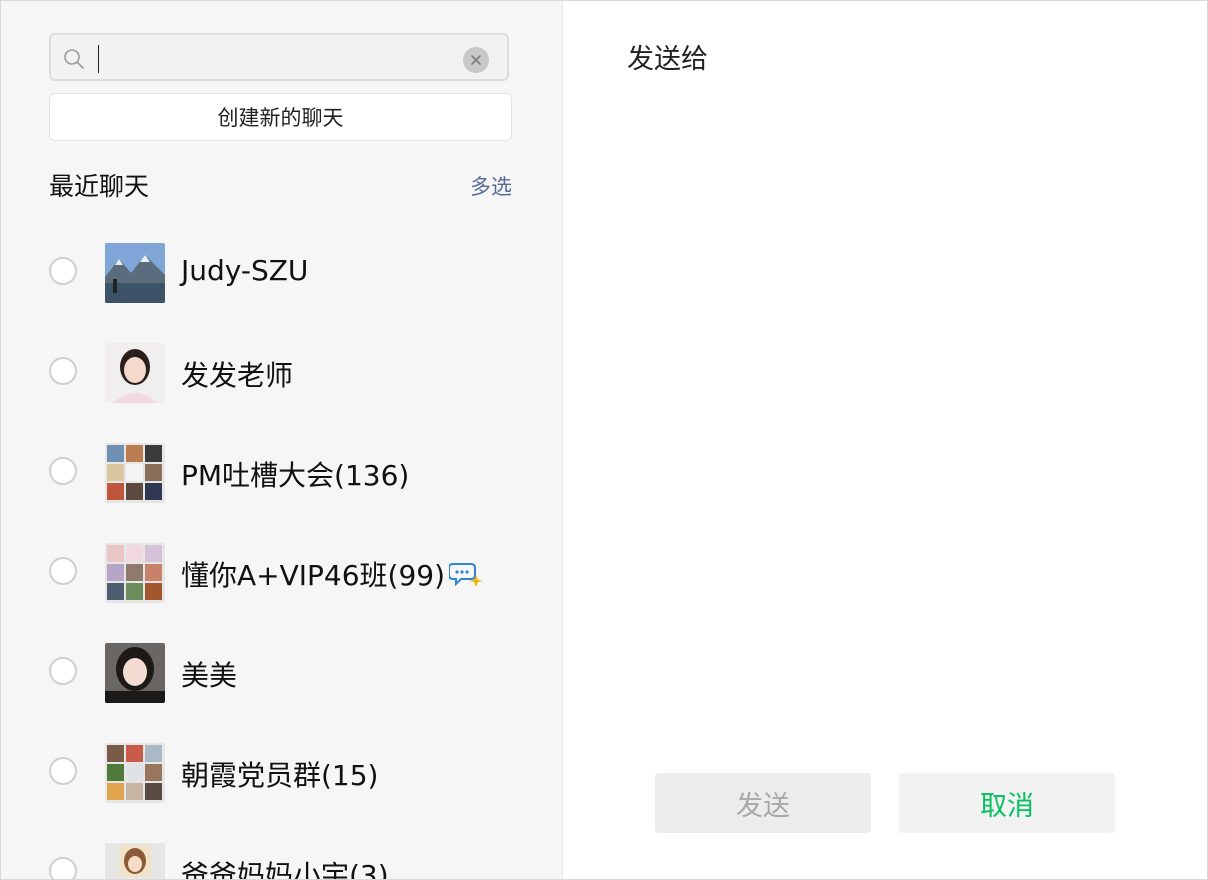  What do you see at coordinates (1007, 803) in the screenshot?
I see `cancel-button: 取消` at bounding box center [1007, 803].